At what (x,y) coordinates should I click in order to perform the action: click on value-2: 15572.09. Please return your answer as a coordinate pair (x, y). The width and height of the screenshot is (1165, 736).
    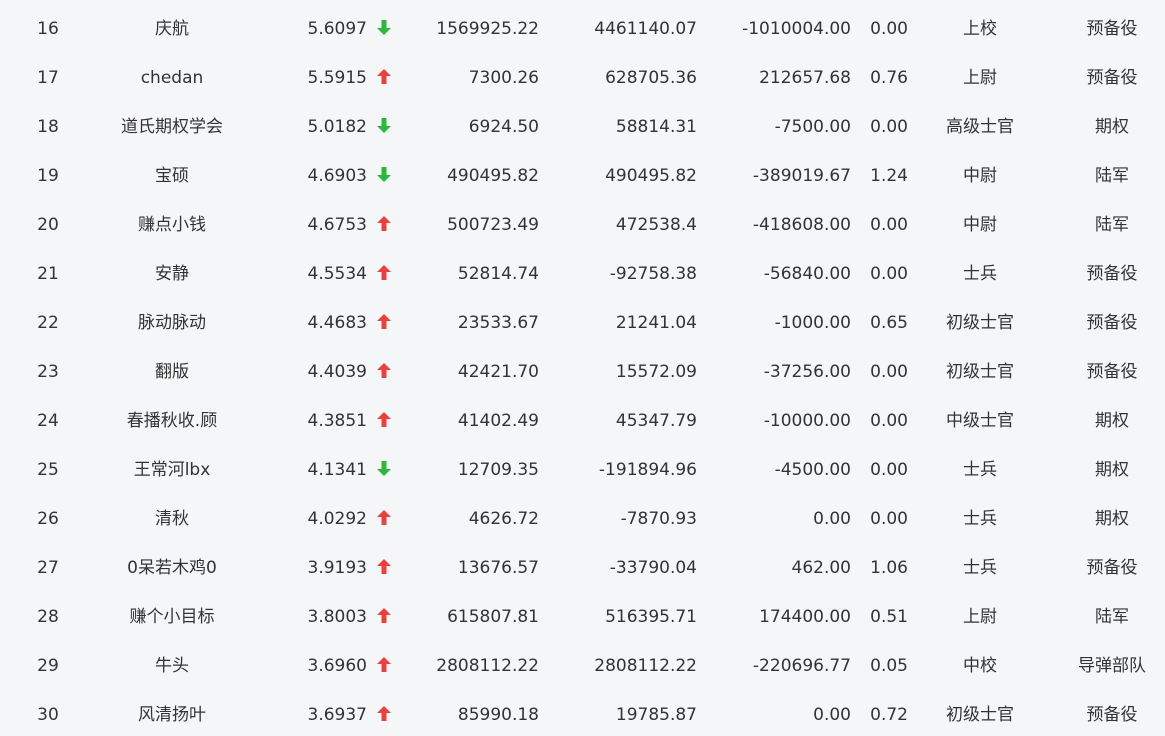
    Looking at the image, I should click on (656, 372).